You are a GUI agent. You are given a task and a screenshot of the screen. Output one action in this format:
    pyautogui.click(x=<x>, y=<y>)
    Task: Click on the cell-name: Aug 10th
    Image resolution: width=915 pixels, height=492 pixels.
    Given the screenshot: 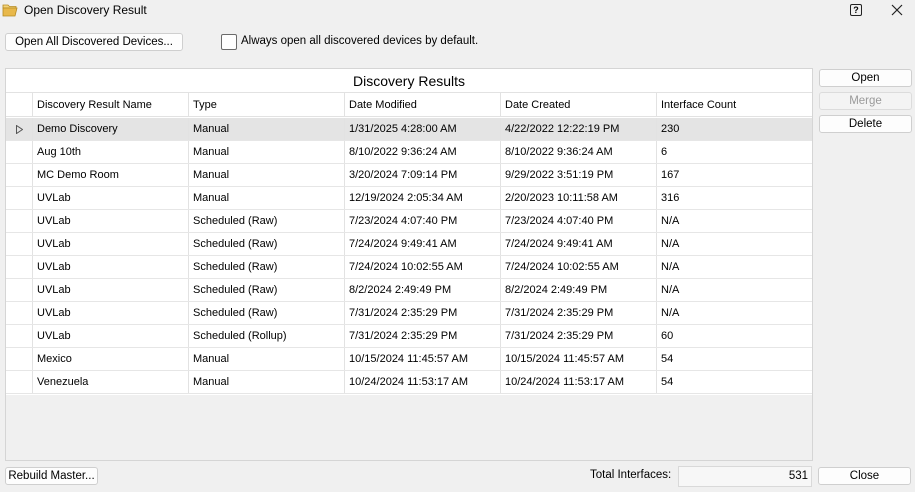 What is the action you would take?
    pyautogui.click(x=110, y=152)
    